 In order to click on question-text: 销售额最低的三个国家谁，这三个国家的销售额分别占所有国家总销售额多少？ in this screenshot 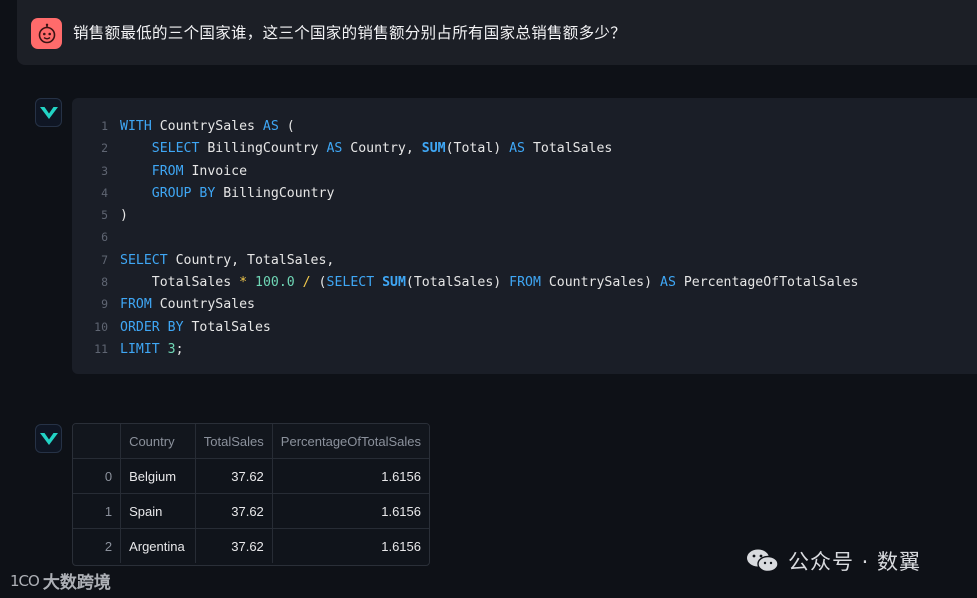, I will do `click(350, 33)`.